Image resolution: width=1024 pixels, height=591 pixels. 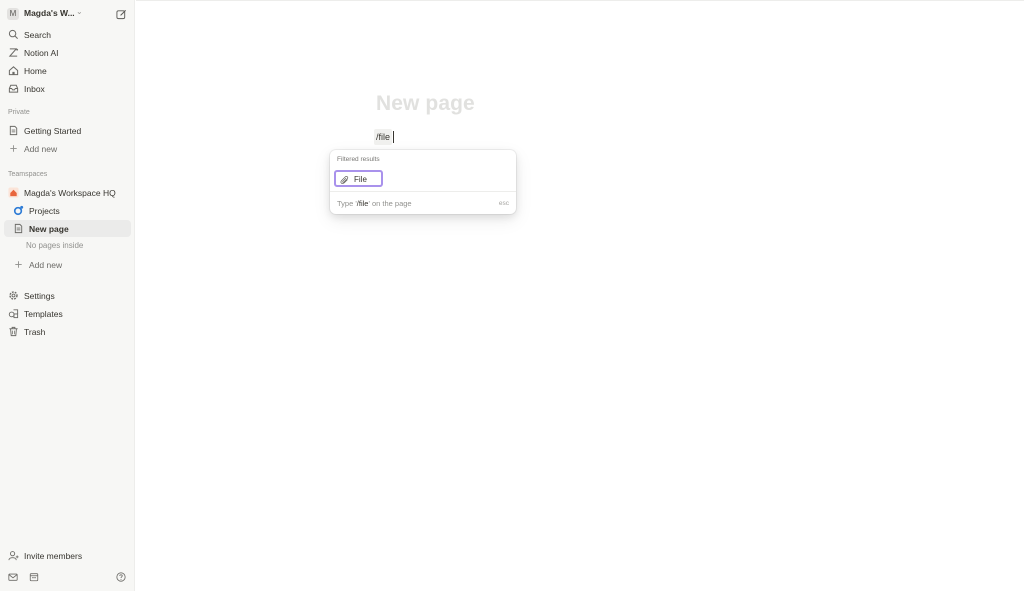 I want to click on menu-footer-hint: Type '/file' on the page, so click(x=374, y=203).